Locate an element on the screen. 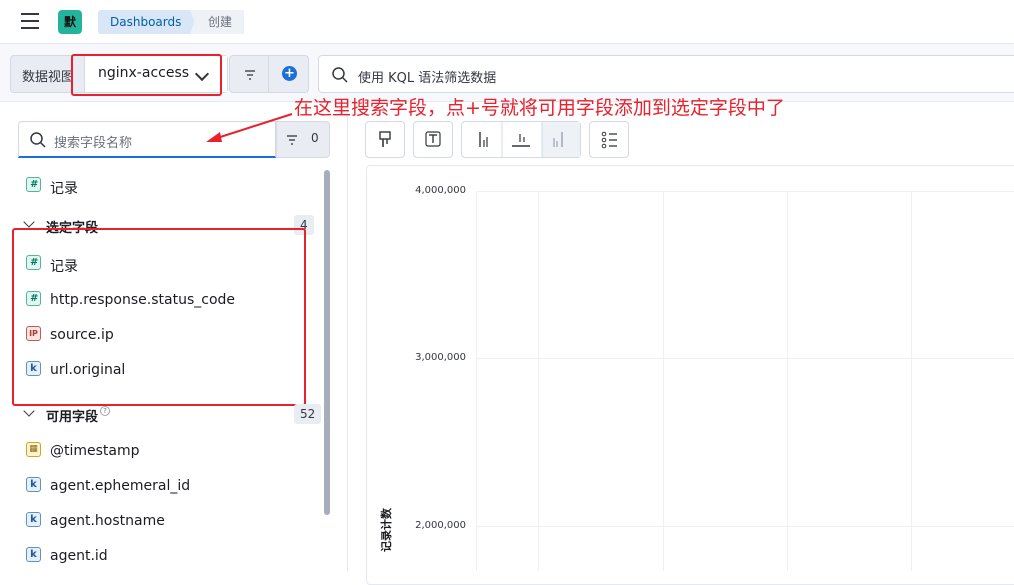 The width and height of the screenshot is (1014, 585). breadcrumb-dashboards: Dashboards is located at coordinates (149, 22).